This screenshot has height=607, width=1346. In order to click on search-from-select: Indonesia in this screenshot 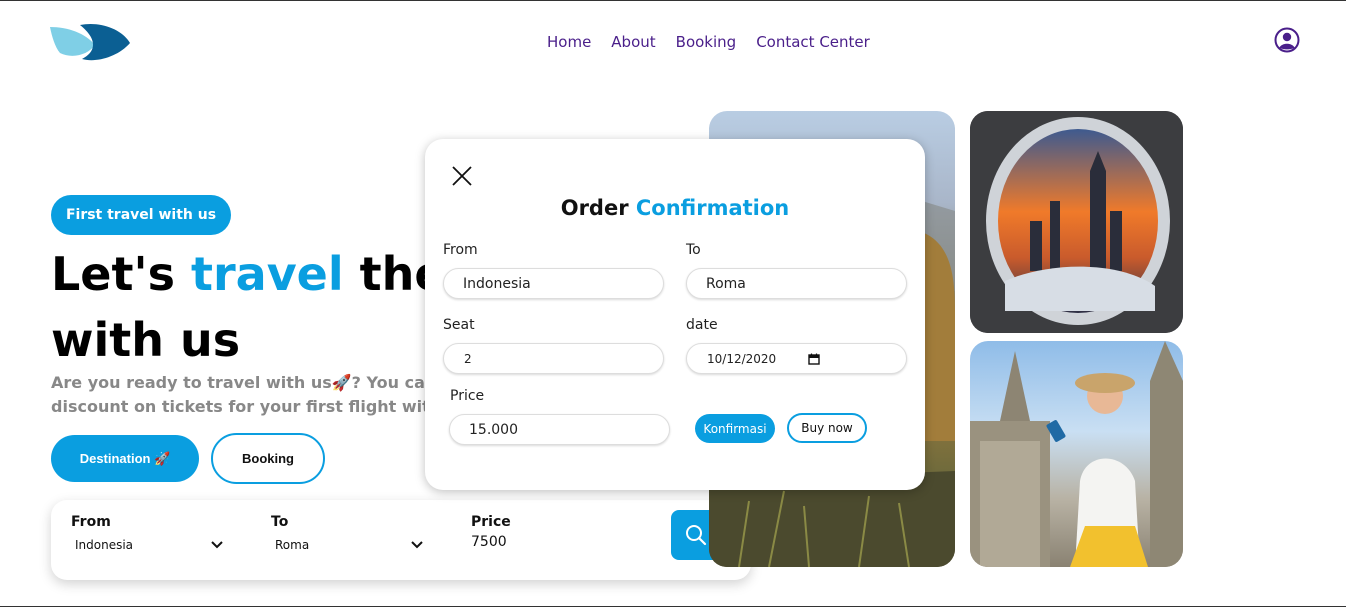, I will do `click(149, 545)`.